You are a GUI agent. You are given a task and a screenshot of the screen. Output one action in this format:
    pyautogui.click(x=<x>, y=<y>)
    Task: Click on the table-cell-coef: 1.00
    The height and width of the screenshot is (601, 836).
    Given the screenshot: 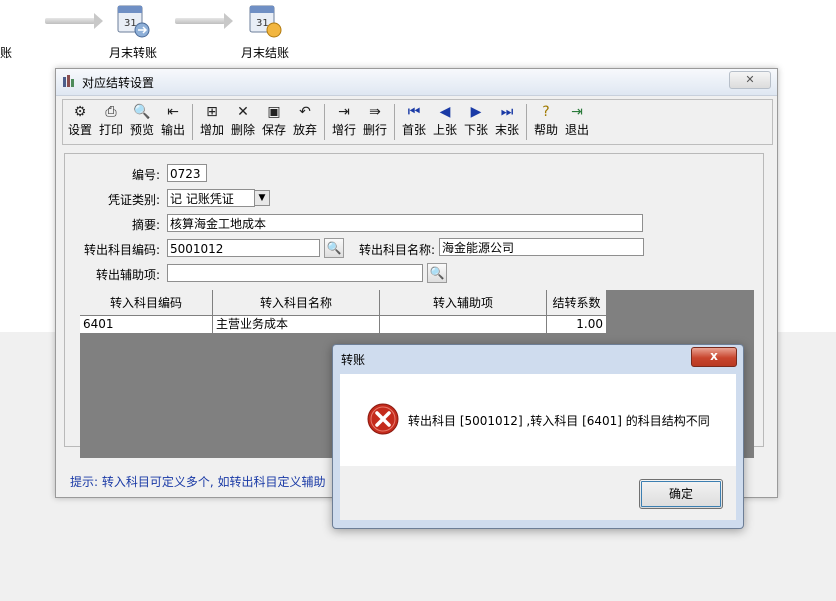 What is the action you would take?
    pyautogui.click(x=577, y=325)
    